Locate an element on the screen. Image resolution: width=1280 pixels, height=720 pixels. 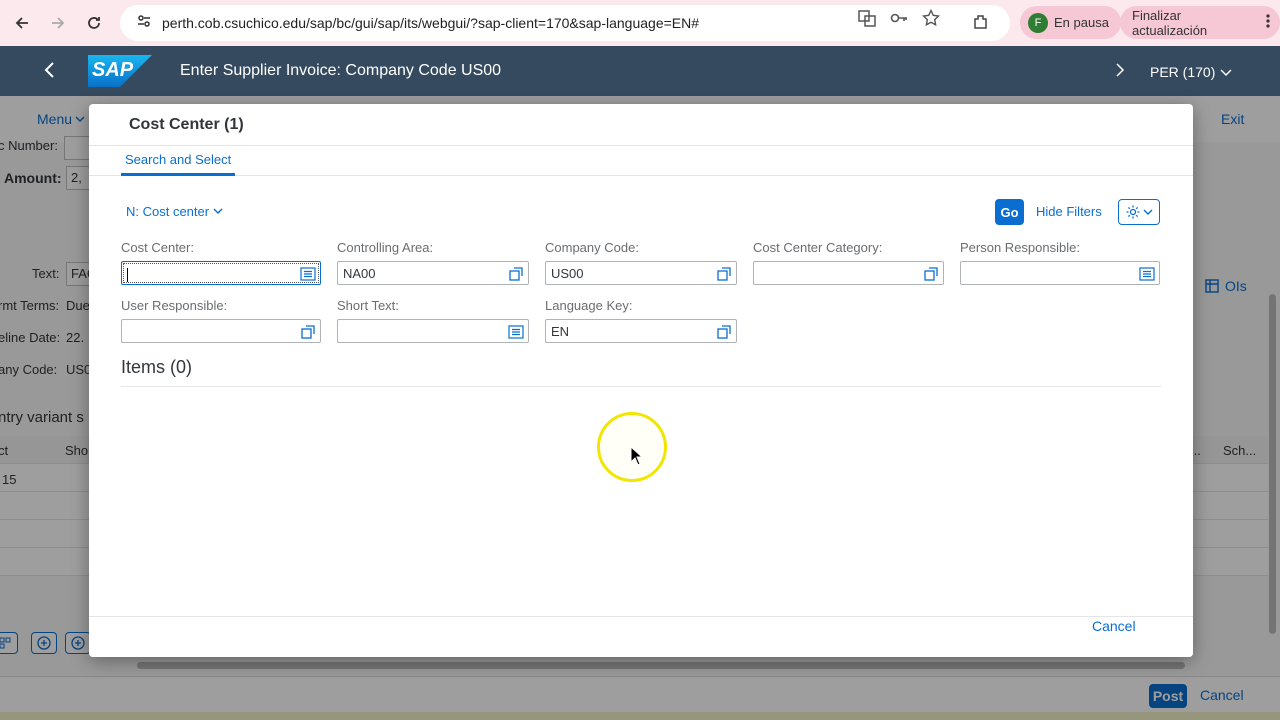
mouse-pointer-icon is located at coordinates (637, 456).